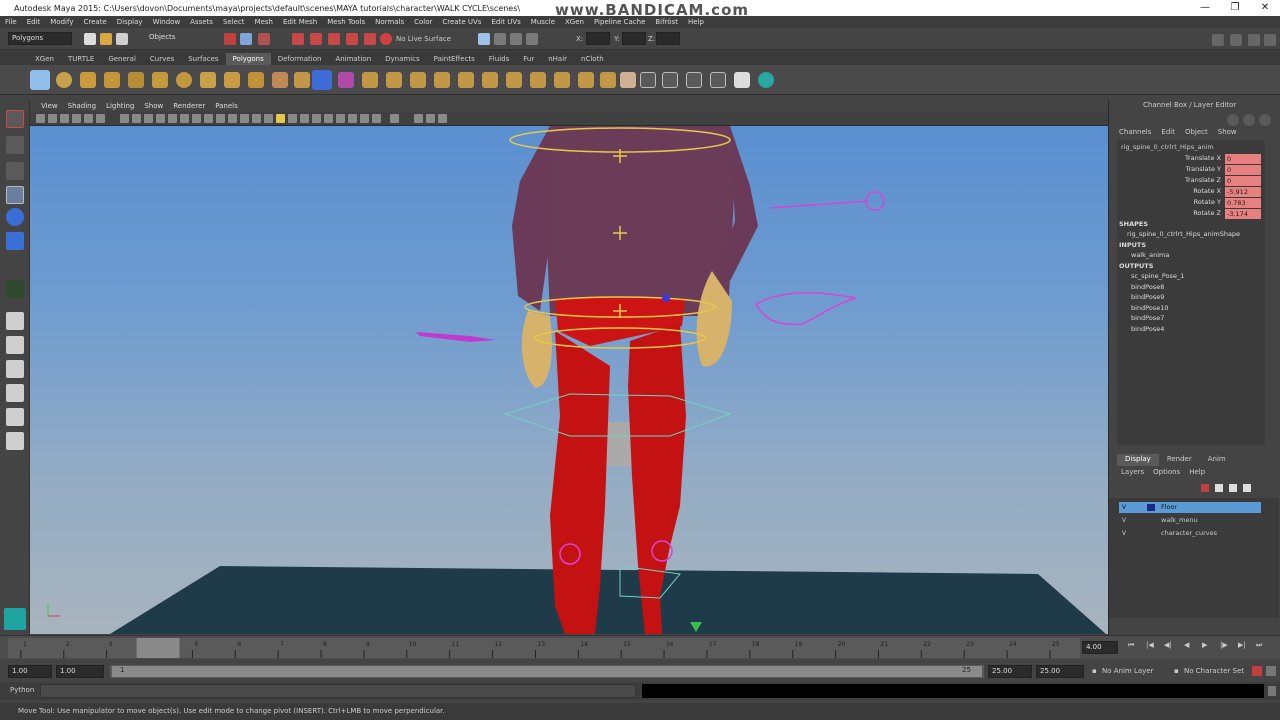 The image size is (1280, 720). Describe the element at coordinates (346, 22) in the screenshot. I see `menu-item-mesh-tools: Mesh Tools` at that location.